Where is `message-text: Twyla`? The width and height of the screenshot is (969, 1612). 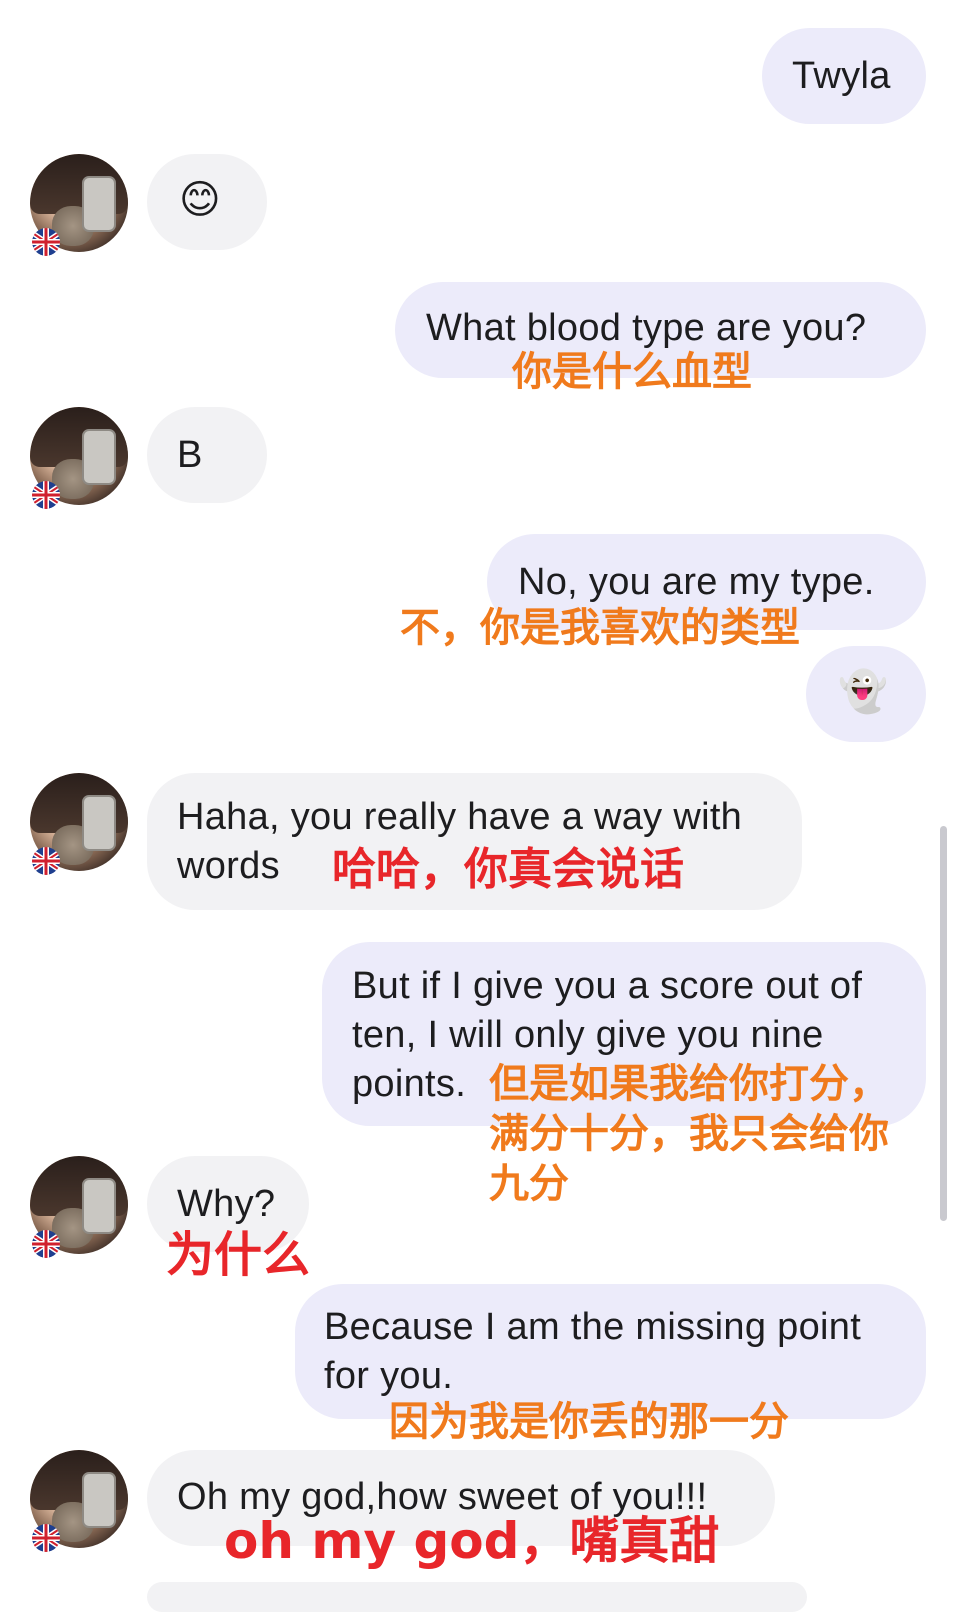
message-text: Twyla is located at coordinates (841, 76).